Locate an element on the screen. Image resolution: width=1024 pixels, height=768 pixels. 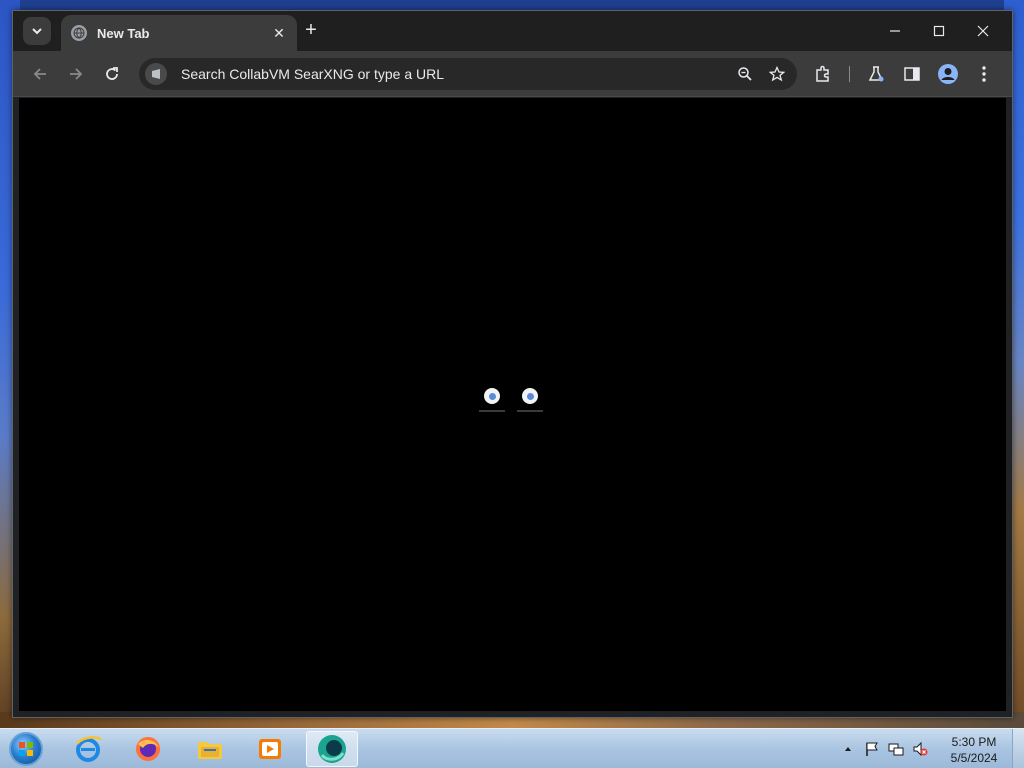
reload-icon is located at coordinates (112, 73).